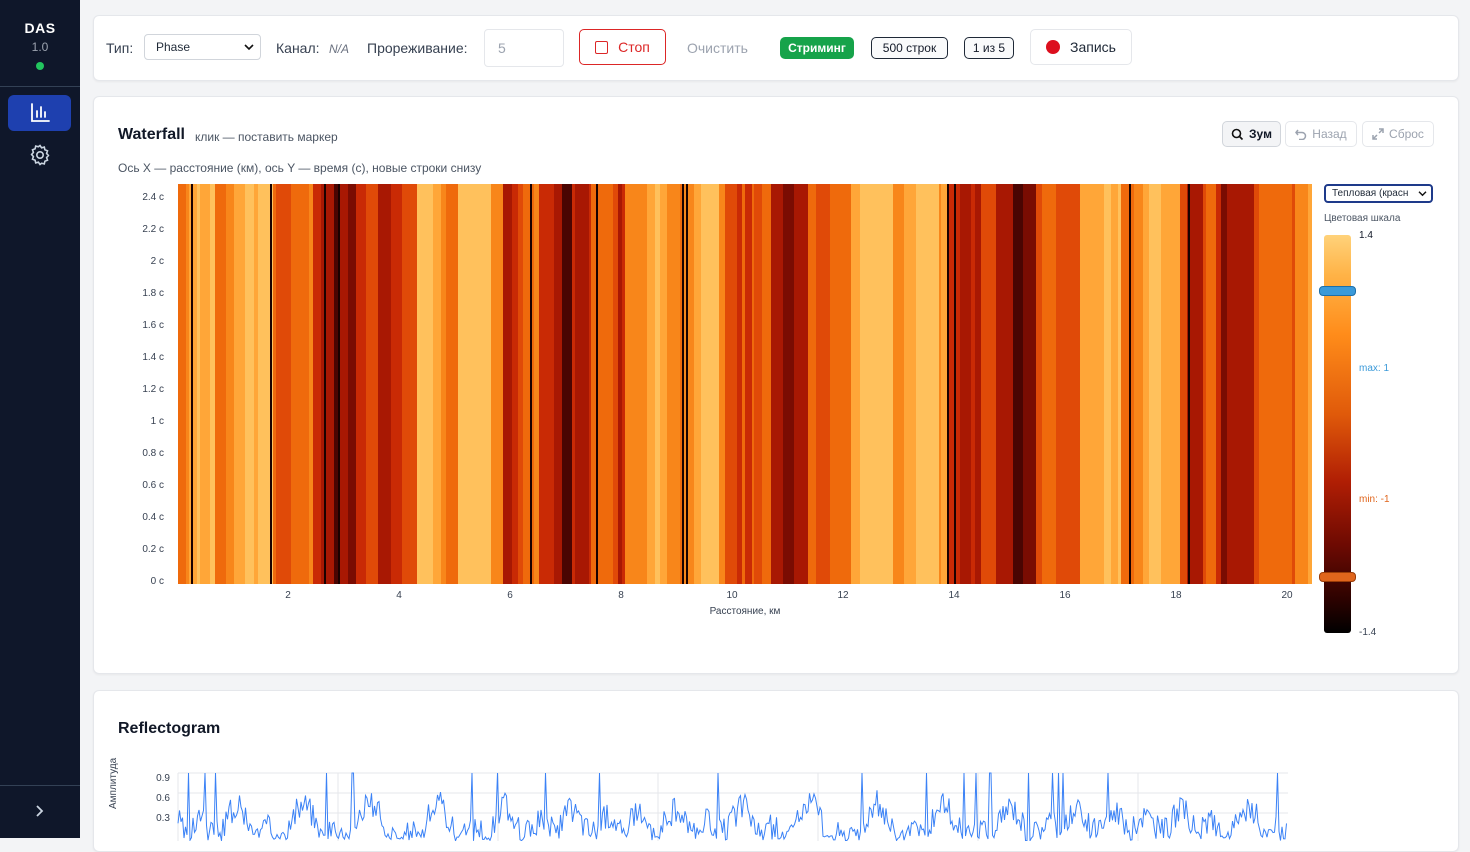 This screenshot has width=1470, height=852. I want to click on back-button-label: Назад, so click(1329, 134).